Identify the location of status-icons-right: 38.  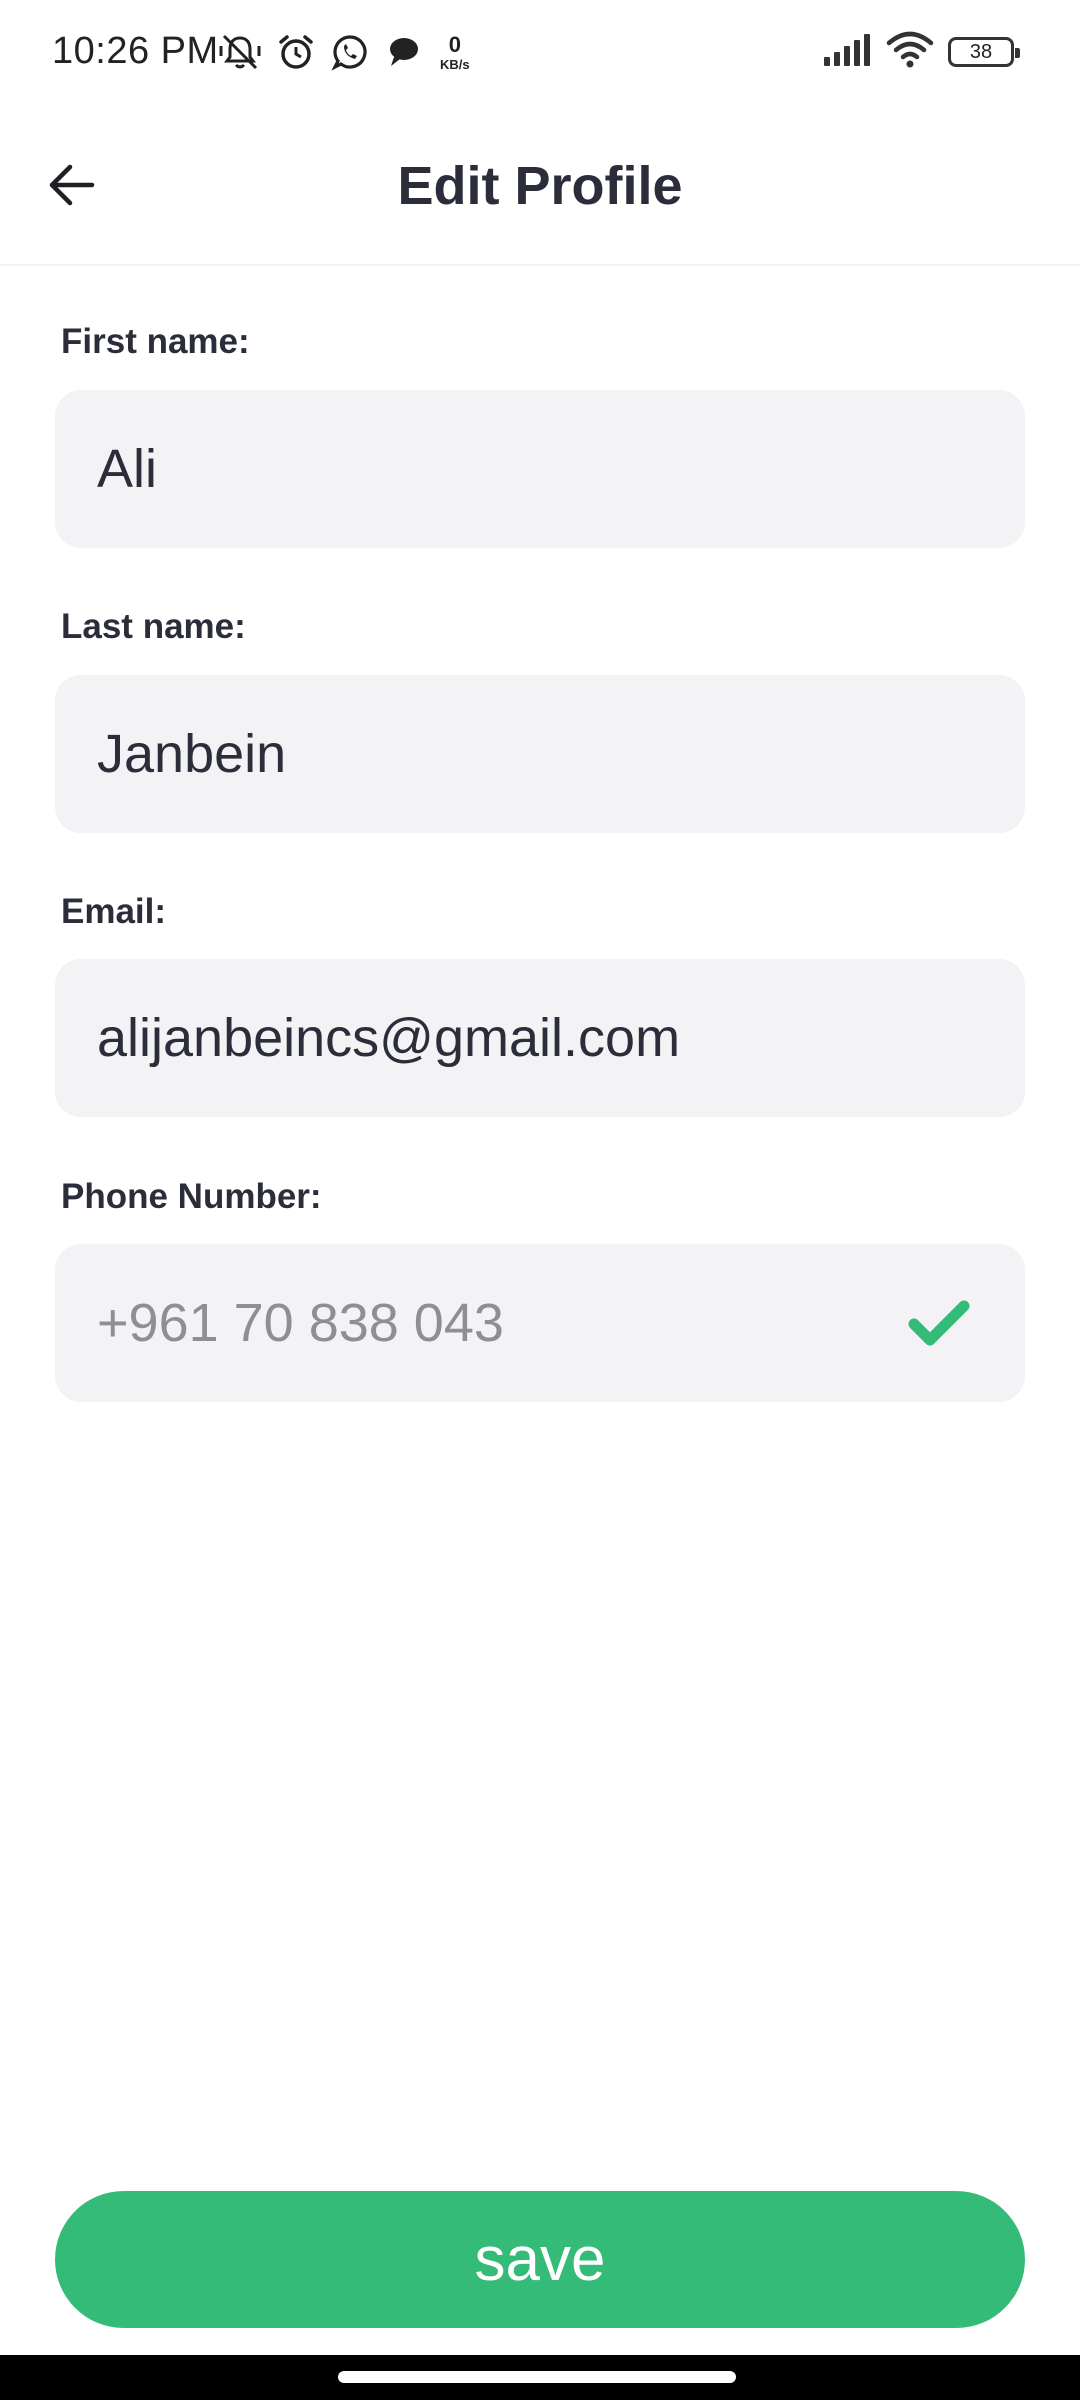
(921, 52).